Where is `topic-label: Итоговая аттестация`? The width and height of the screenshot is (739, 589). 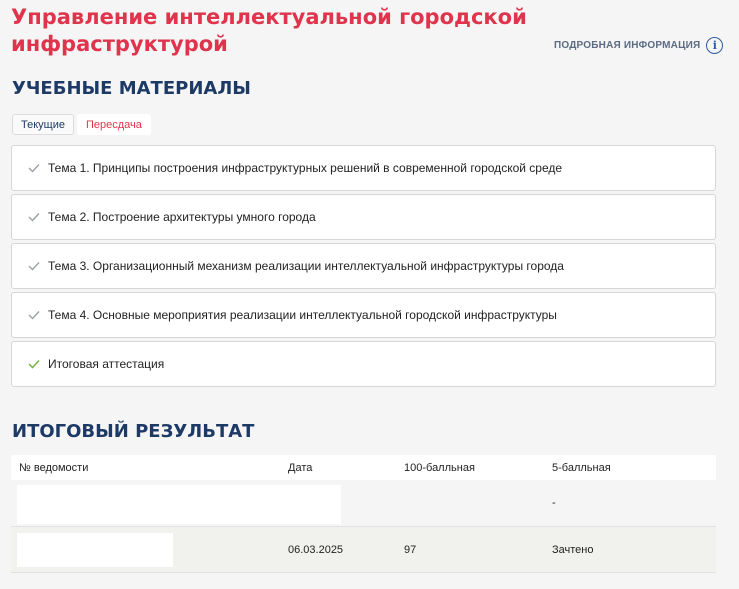 topic-label: Итоговая аттестация is located at coordinates (106, 364).